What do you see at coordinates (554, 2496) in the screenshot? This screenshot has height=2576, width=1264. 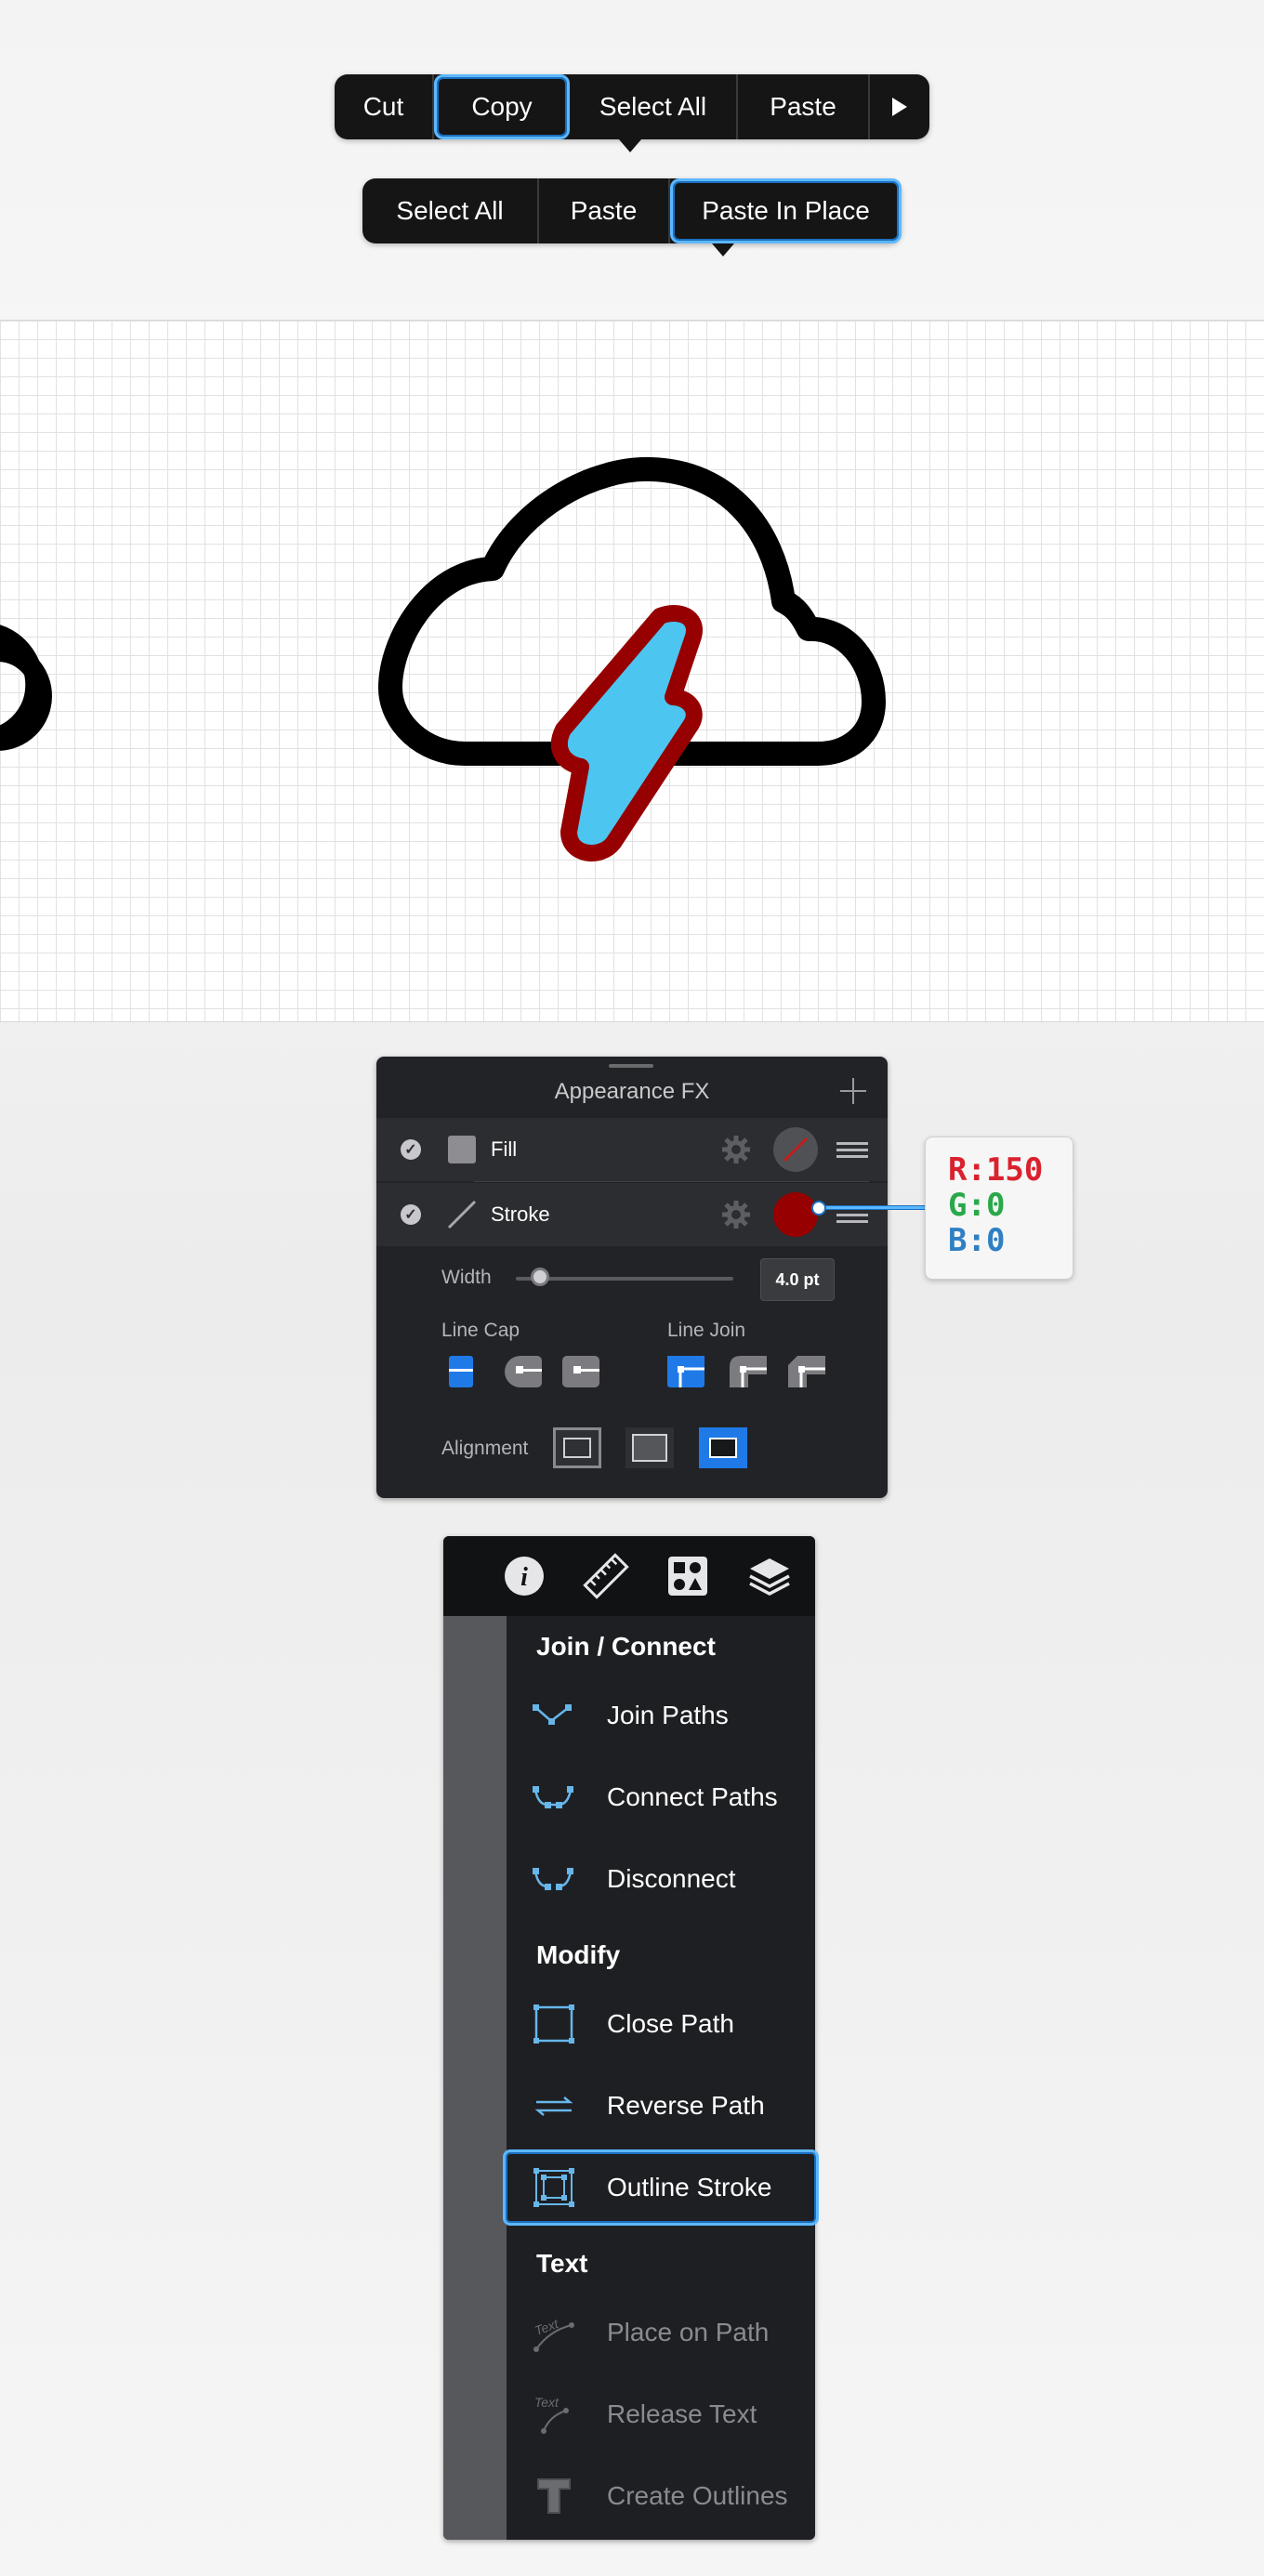 I see `create-outlines-icon` at bounding box center [554, 2496].